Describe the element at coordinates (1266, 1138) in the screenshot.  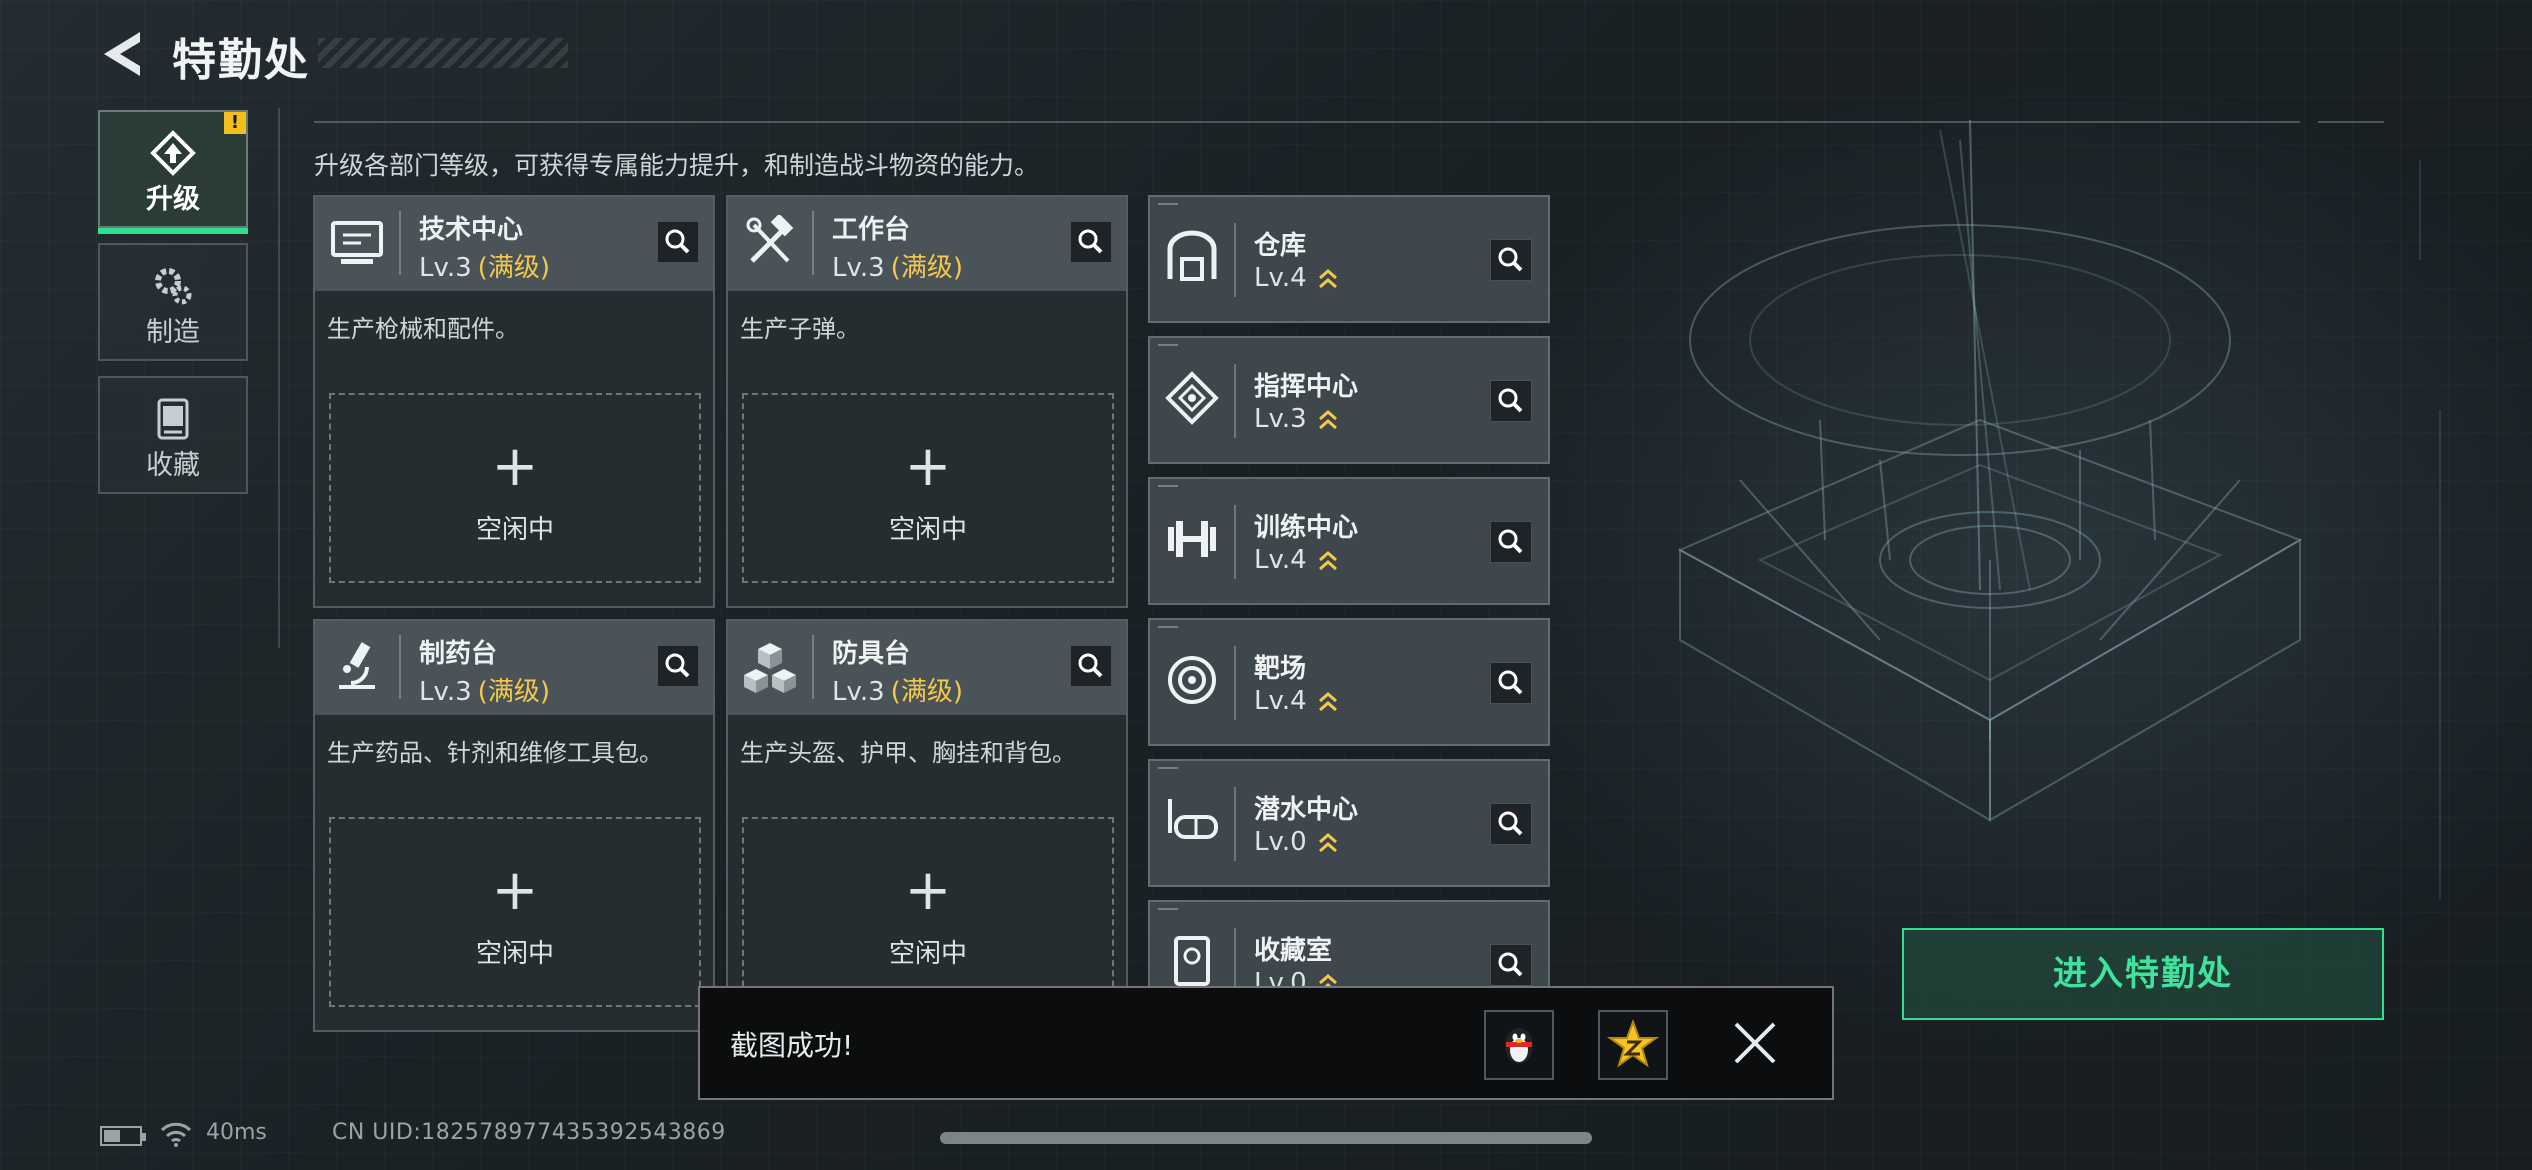
I see `home-indicator` at that location.